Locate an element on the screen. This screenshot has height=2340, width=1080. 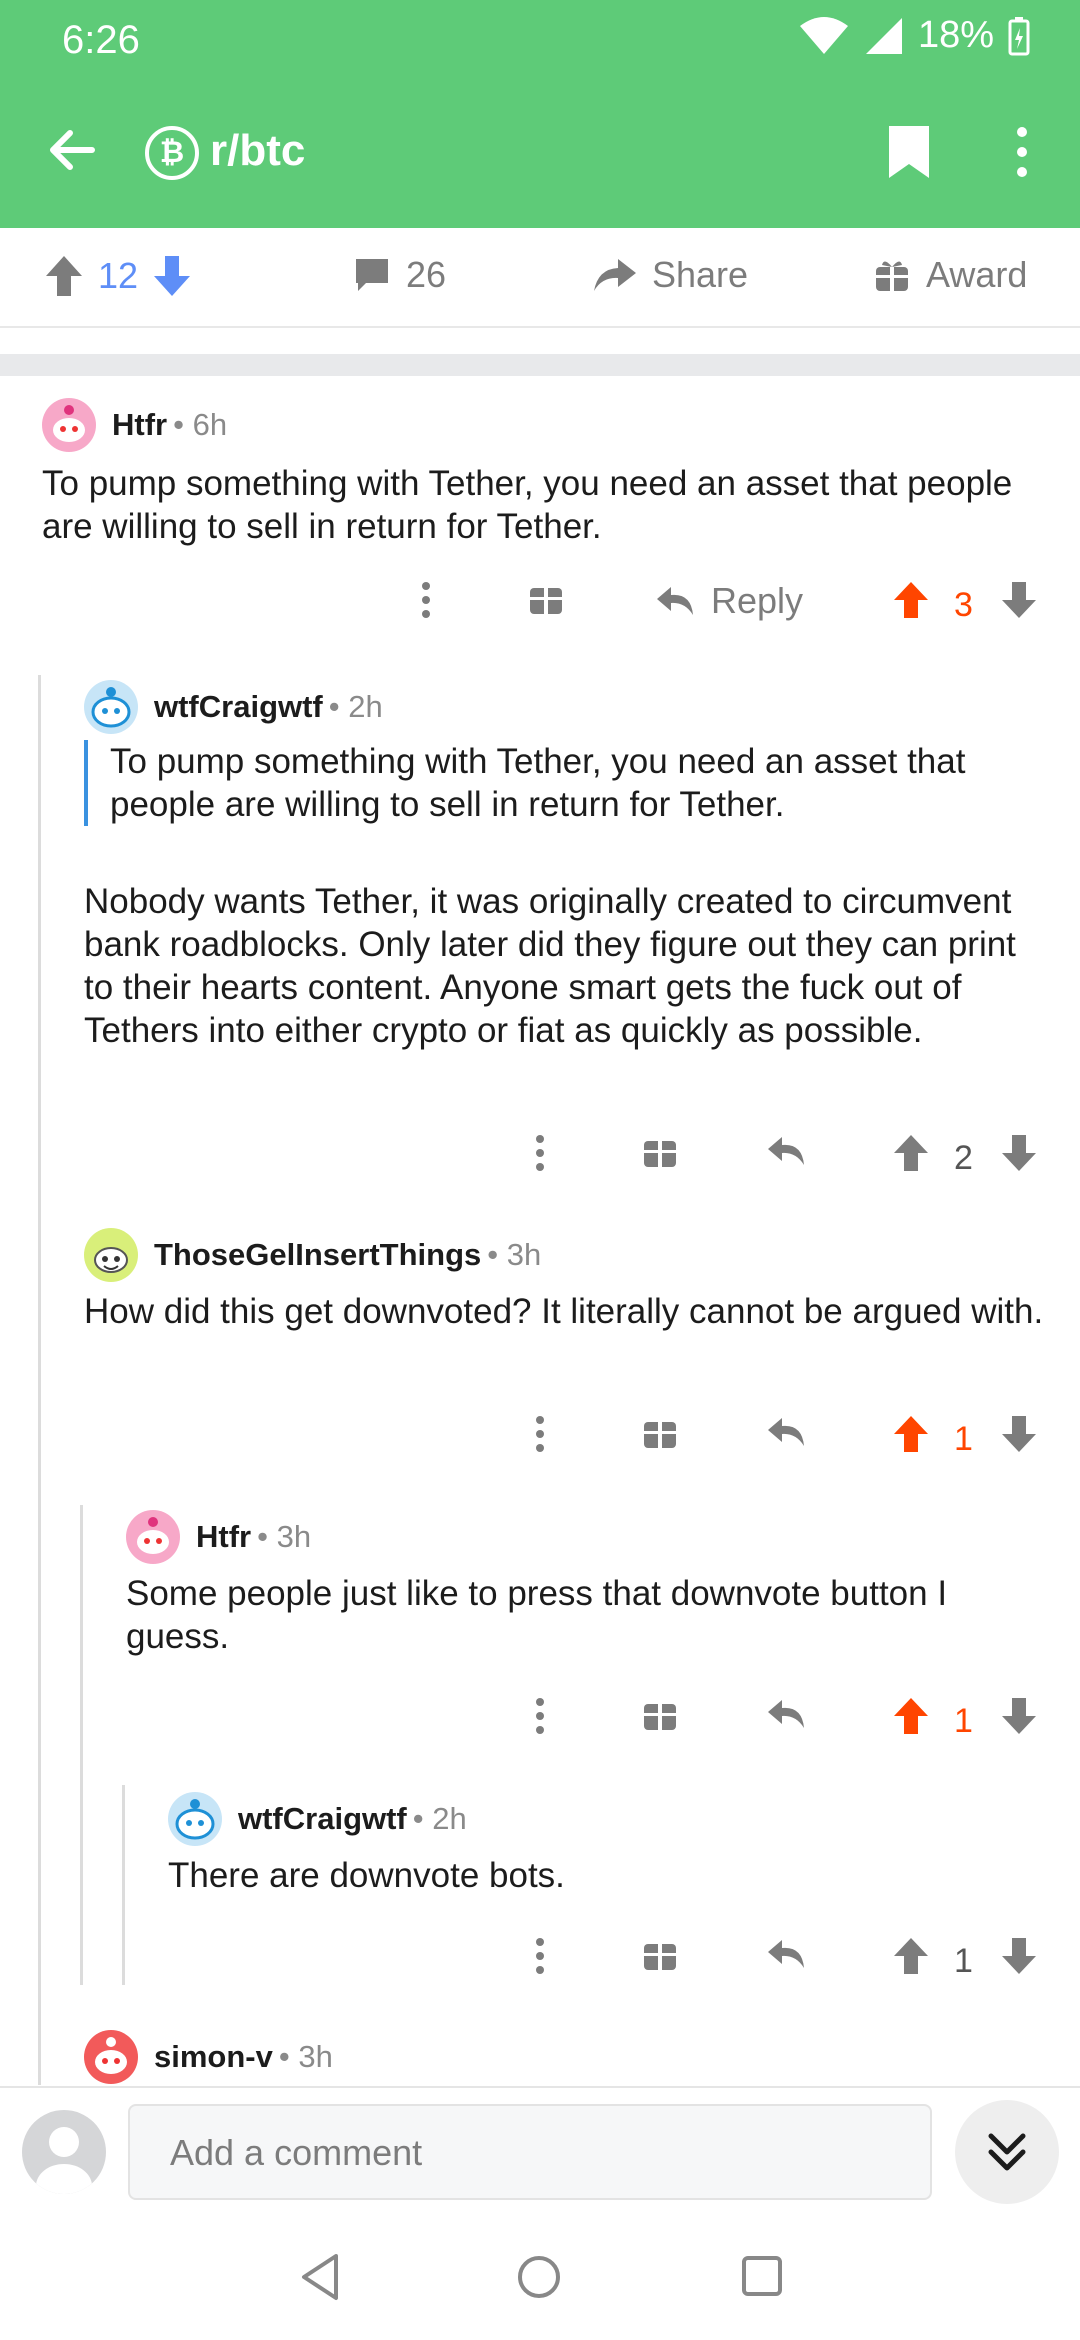
award-button: Award is located at coordinates (949, 275).